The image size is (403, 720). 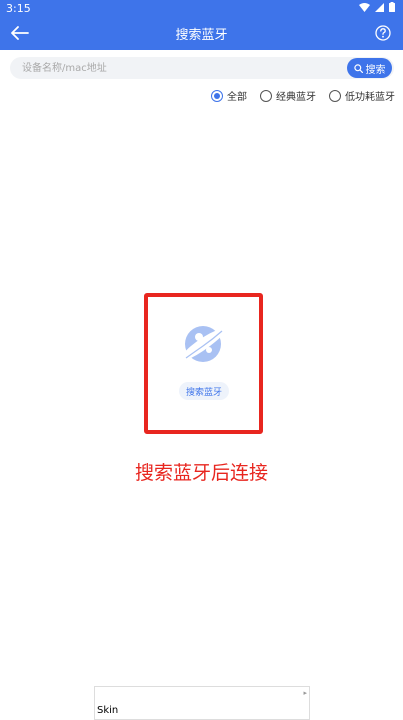 I want to click on filter-all-label: 全部, so click(x=237, y=97).